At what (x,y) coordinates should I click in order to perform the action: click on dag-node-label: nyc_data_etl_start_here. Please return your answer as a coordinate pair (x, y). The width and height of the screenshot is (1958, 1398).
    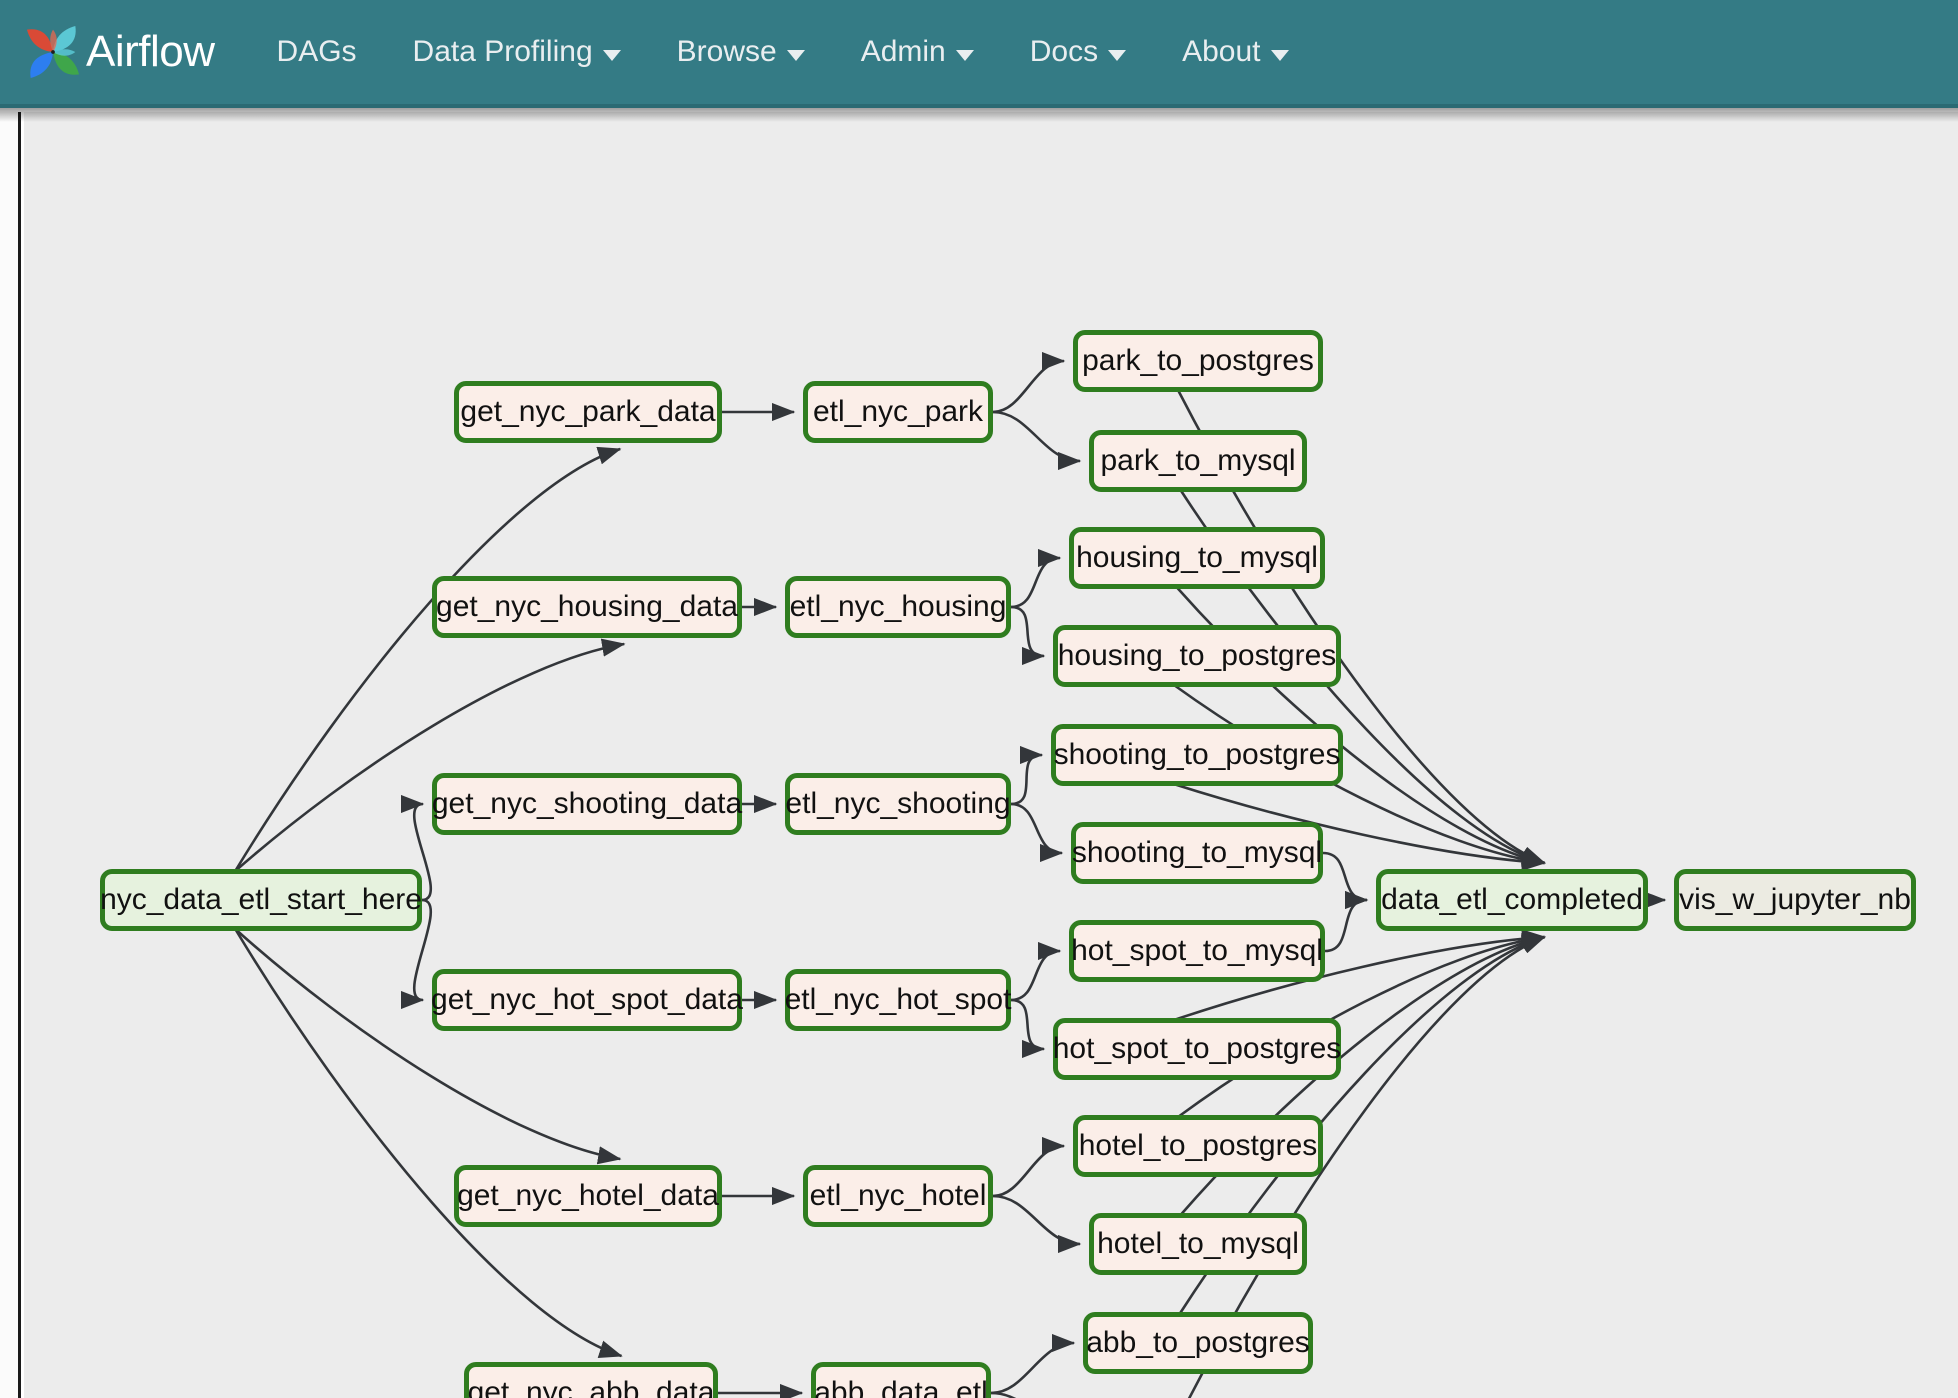
    Looking at the image, I should click on (261, 899).